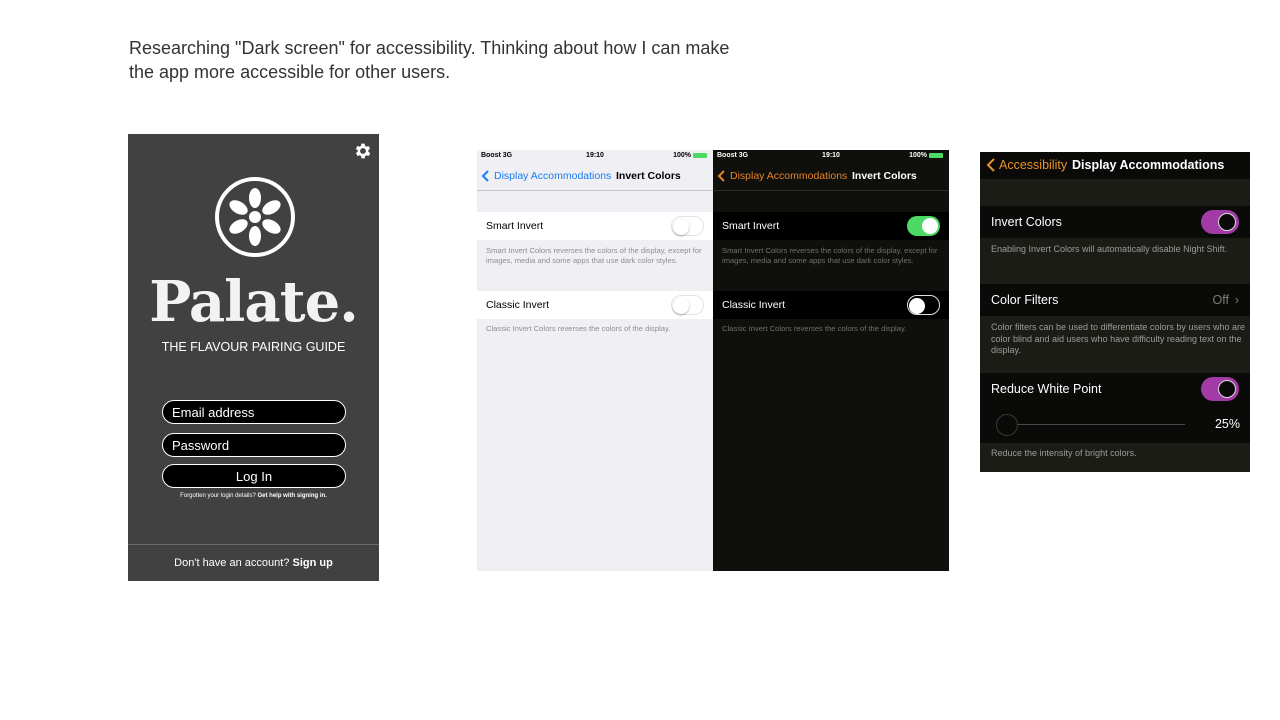 The height and width of the screenshot is (720, 1280). I want to click on reduce-white-point-toggle, so click(1220, 389).